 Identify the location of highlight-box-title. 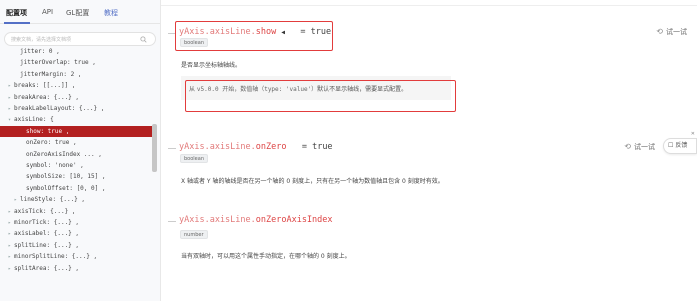
(254, 36).